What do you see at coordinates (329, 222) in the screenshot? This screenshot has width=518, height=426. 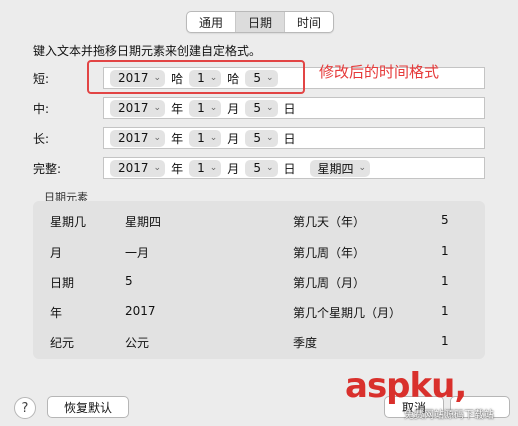 I see `element-label: 第几天（年）` at bounding box center [329, 222].